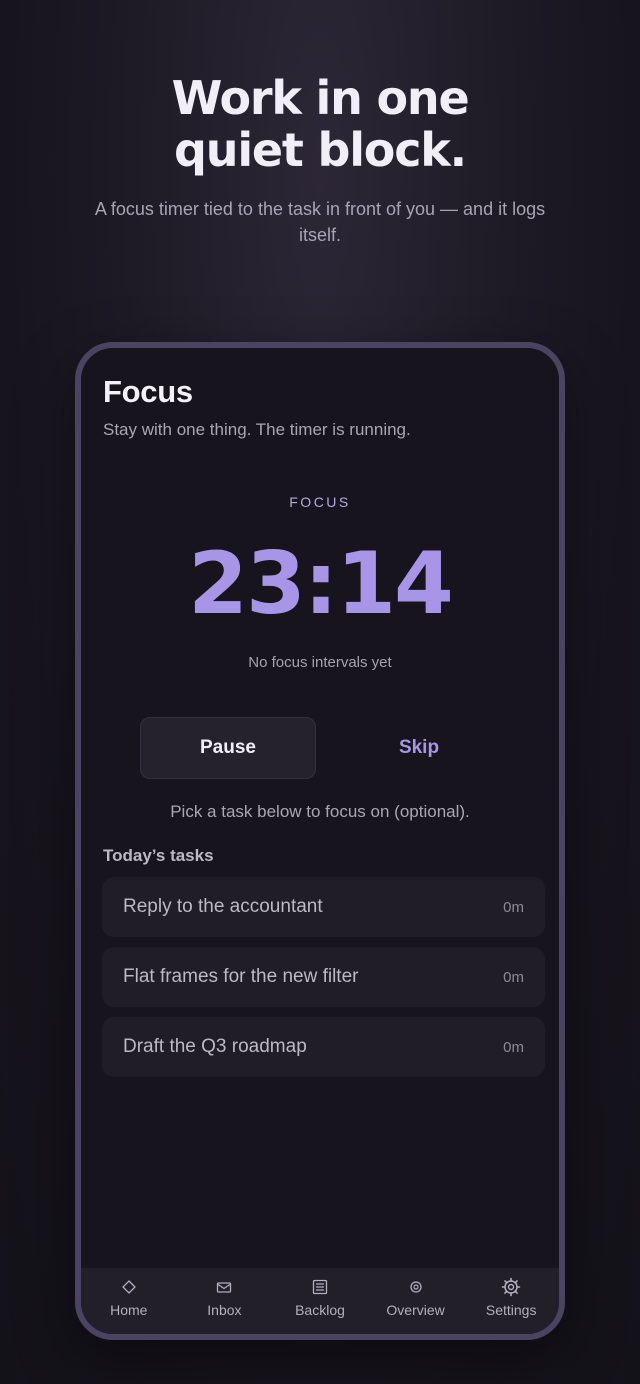  What do you see at coordinates (323, 1047) in the screenshot?
I see `task-item: Draft the Q3 roadmap 0m` at bounding box center [323, 1047].